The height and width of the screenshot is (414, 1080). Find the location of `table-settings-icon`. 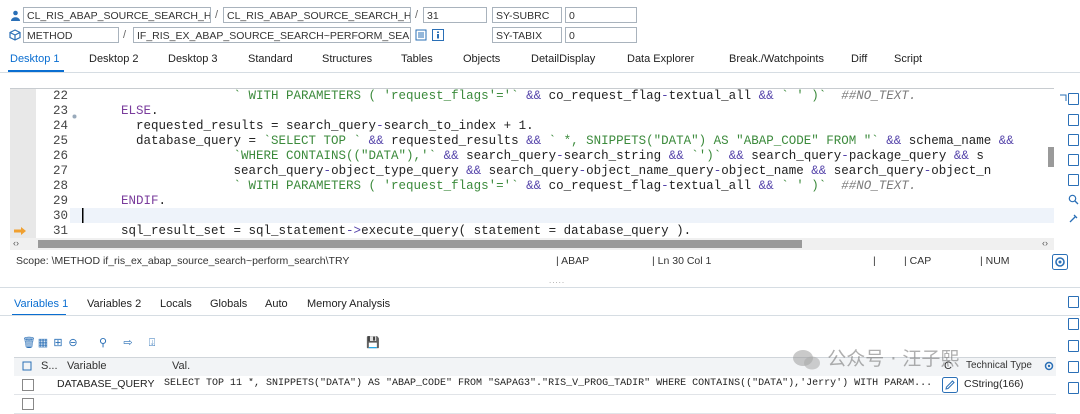

table-settings-icon is located at coordinates (1049, 367).